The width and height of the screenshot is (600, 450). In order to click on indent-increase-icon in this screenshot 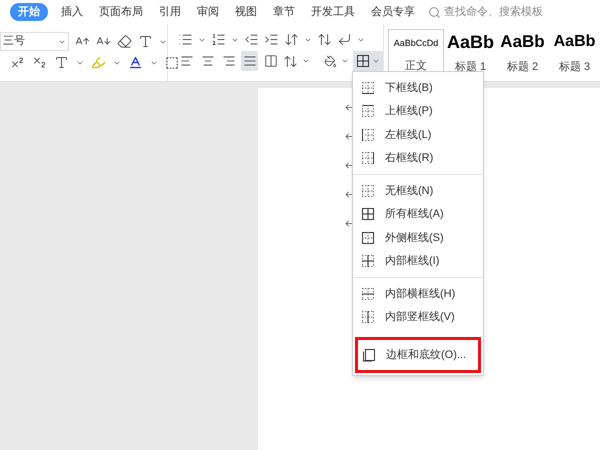, I will do `click(271, 39)`.